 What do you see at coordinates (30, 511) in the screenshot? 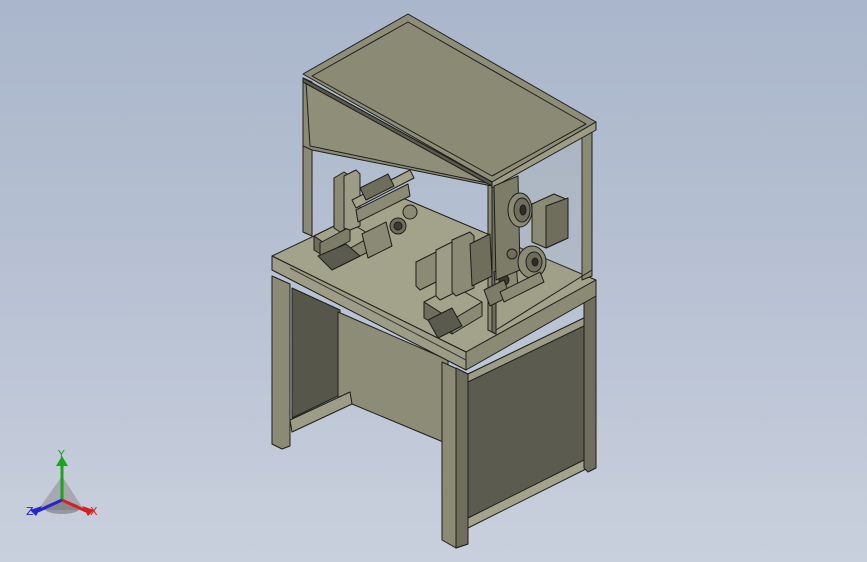
I see `z-axis-label: Z` at bounding box center [30, 511].